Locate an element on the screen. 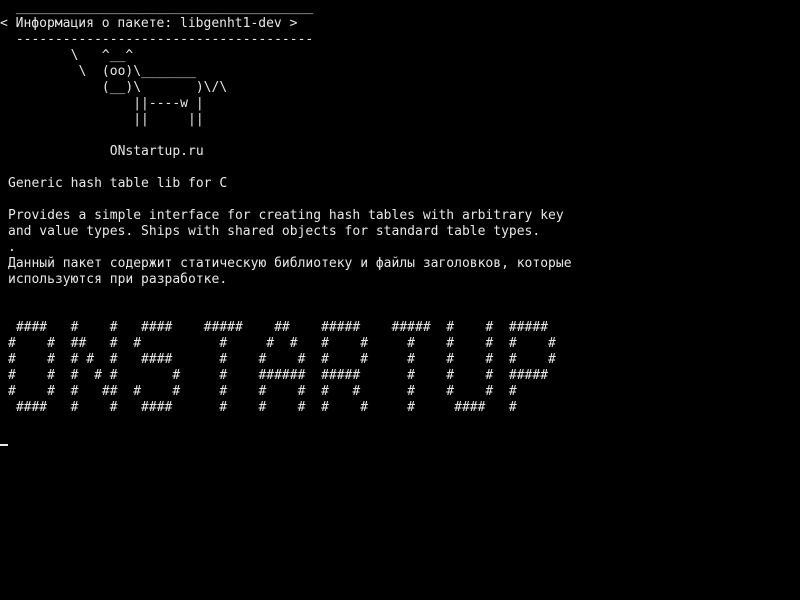  site-name: ONstartup.ru is located at coordinates (106, 151).